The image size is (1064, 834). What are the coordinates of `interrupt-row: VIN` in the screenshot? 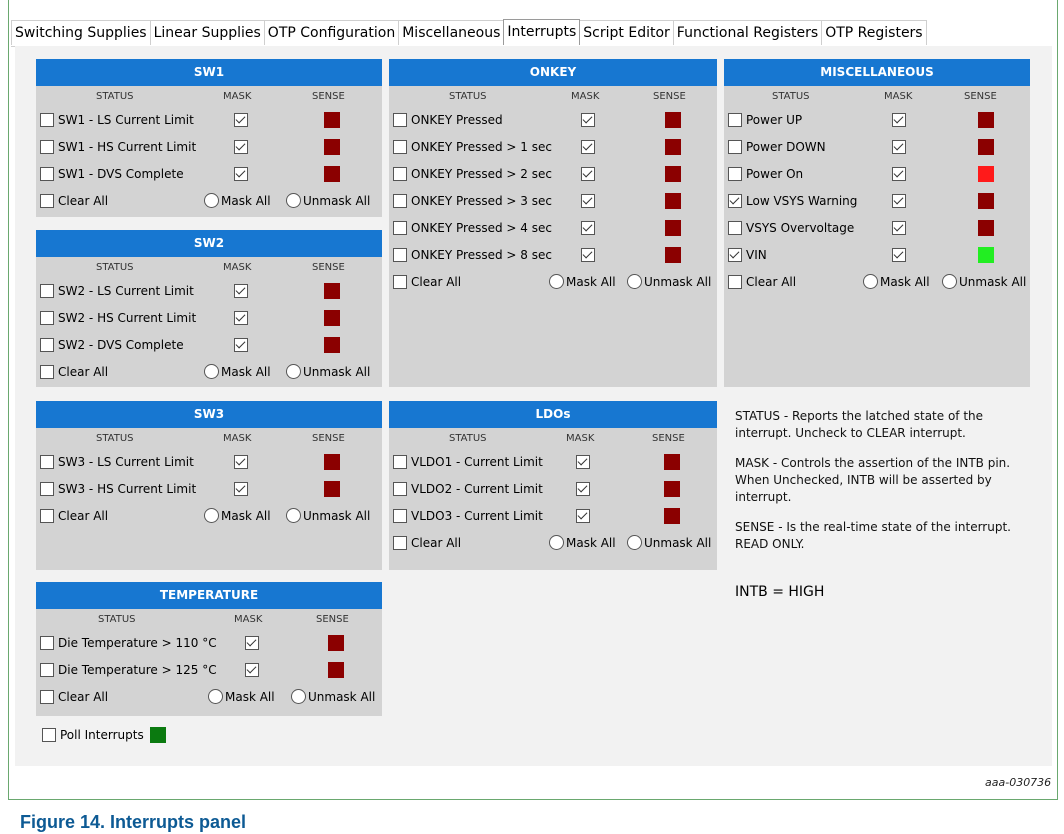 It's located at (747, 255).